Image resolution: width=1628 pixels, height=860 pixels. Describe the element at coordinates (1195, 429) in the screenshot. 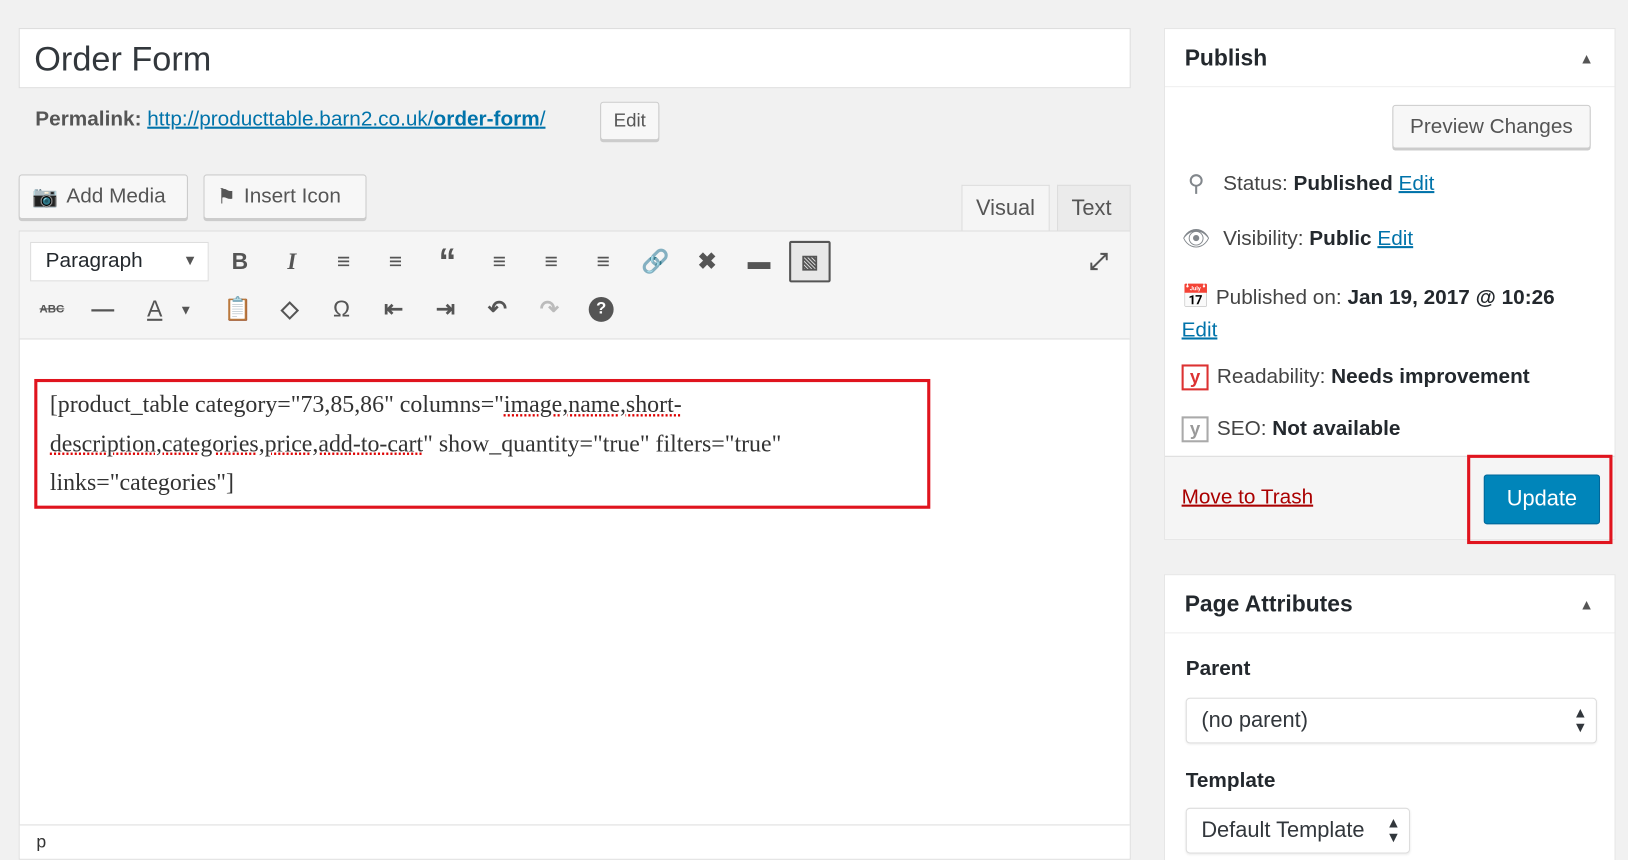

I see `yoast-seo-icon: y` at that location.